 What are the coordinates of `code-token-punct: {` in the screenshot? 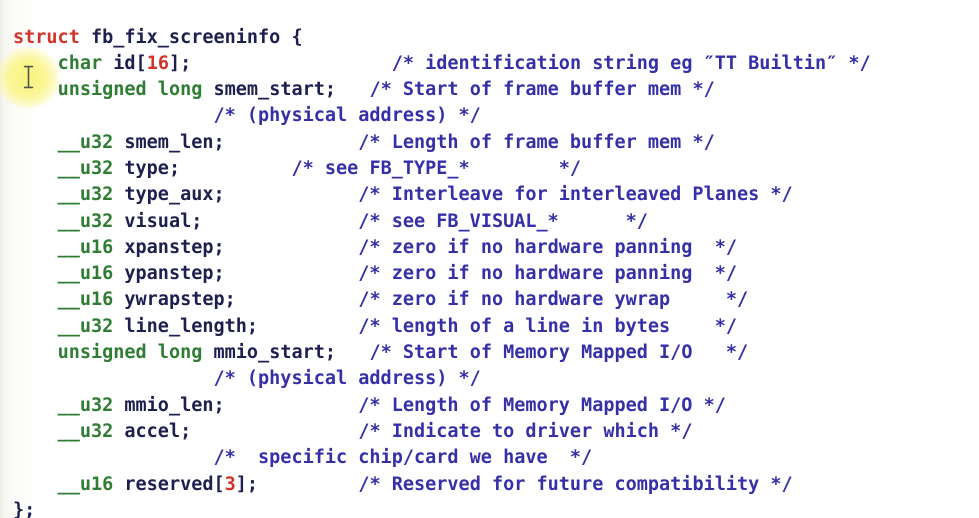 It's located at (291, 37).